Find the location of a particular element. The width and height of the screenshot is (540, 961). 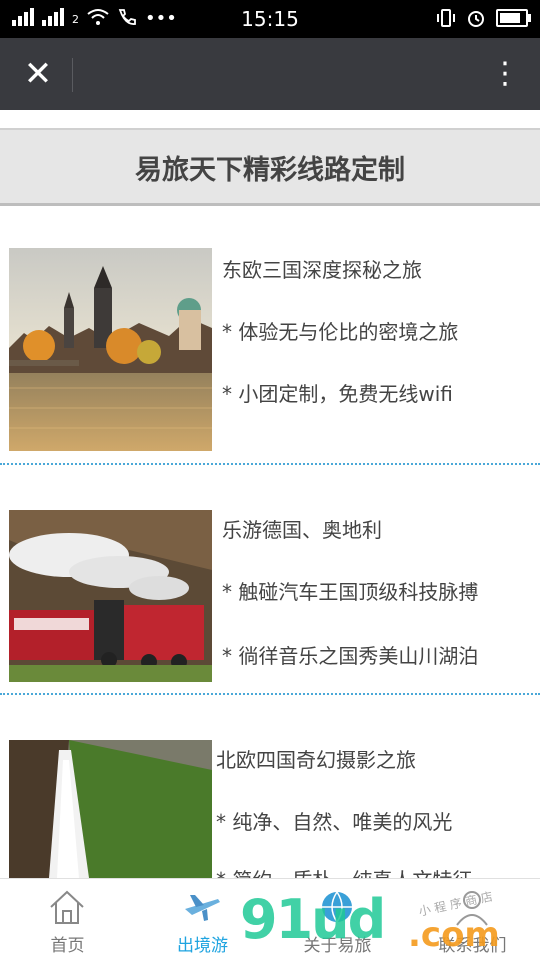

route-feature: * 纯净、自然、唯美的风光 is located at coordinates (334, 822).